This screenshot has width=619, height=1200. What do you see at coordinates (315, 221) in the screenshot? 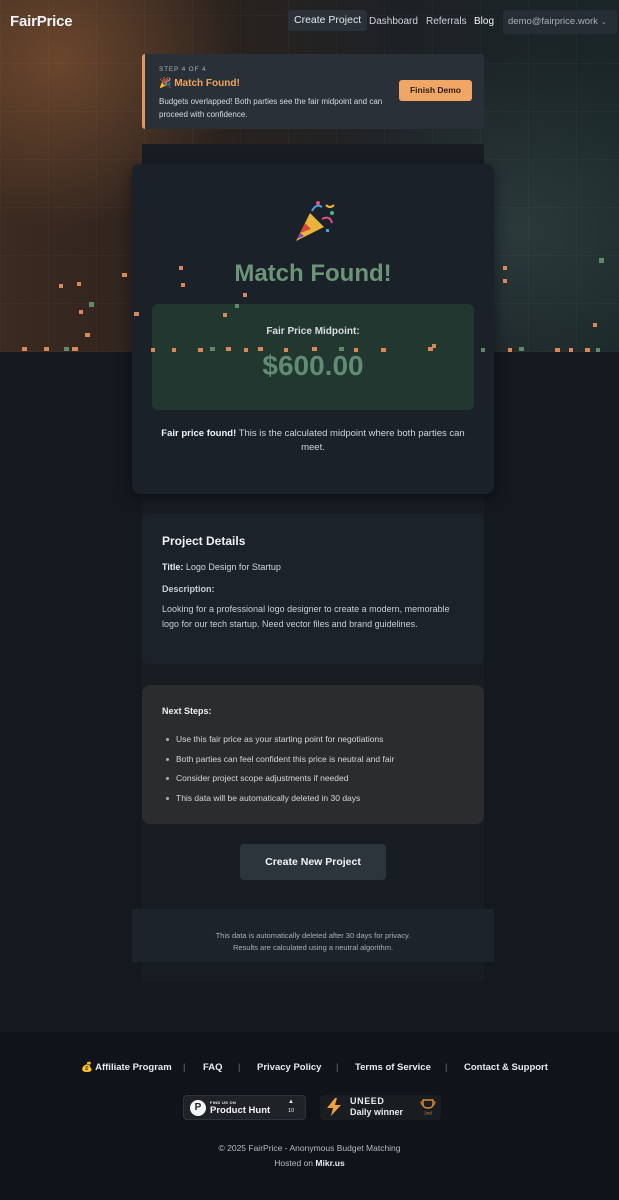
I see `party-popper-icon` at bounding box center [315, 221].